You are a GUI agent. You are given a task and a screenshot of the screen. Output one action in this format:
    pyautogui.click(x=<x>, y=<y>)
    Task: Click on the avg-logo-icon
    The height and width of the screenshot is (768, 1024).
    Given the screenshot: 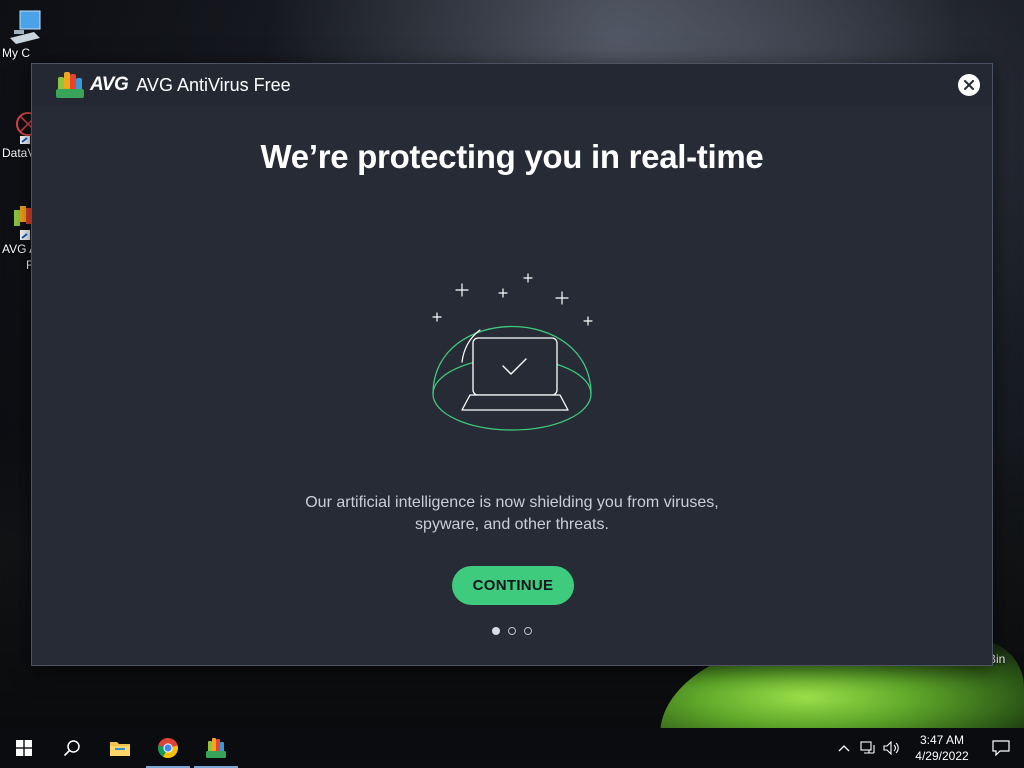 What is the action you would take?
    pyautogui.click(x=70, y=85)
    